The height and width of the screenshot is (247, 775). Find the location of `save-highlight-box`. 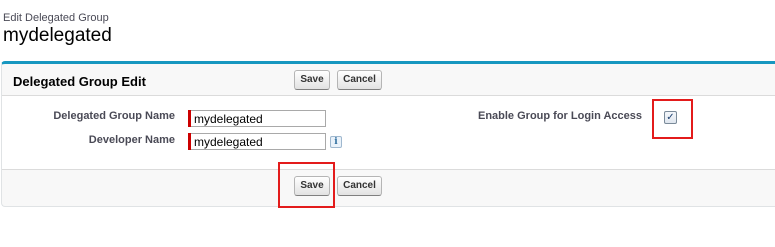

save-highlight-box is located at coordinates (306, 185).